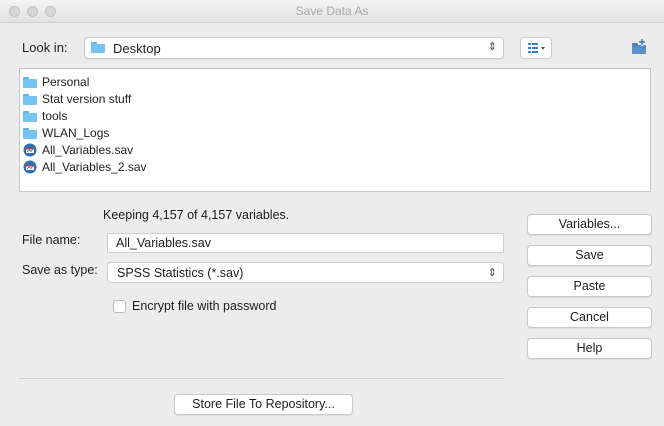  What do you see at coordinates (196, 215) in the screenshot?
I see `keeping-variables-text: Keeping 4,157 of 4,157 variables.` at bounding box center [196, 215].